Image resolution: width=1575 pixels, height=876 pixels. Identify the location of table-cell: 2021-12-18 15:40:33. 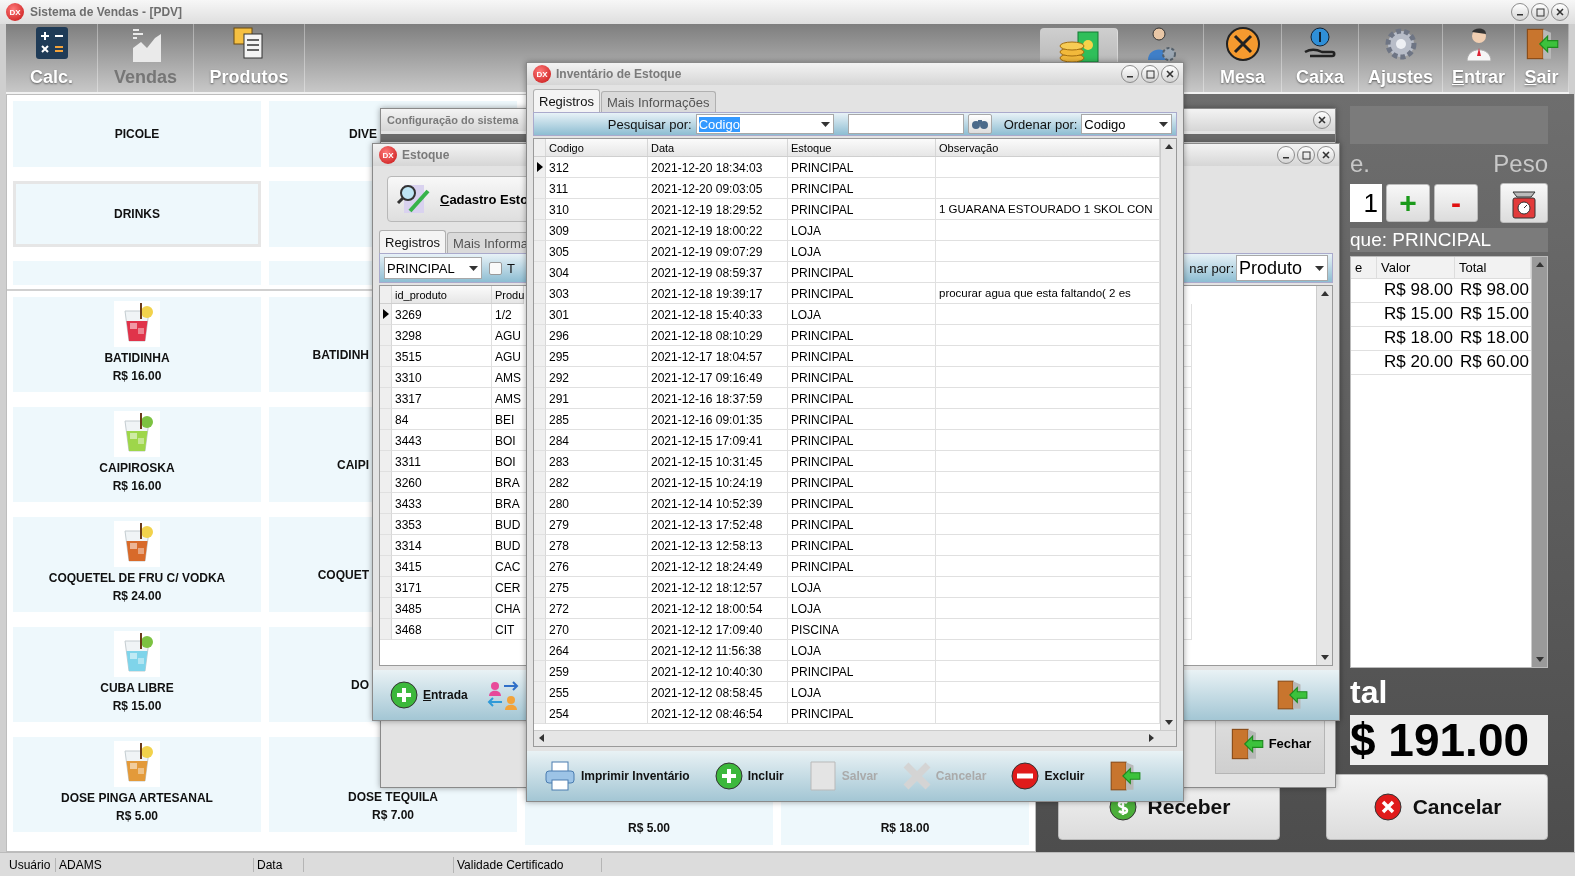
(718, 314).